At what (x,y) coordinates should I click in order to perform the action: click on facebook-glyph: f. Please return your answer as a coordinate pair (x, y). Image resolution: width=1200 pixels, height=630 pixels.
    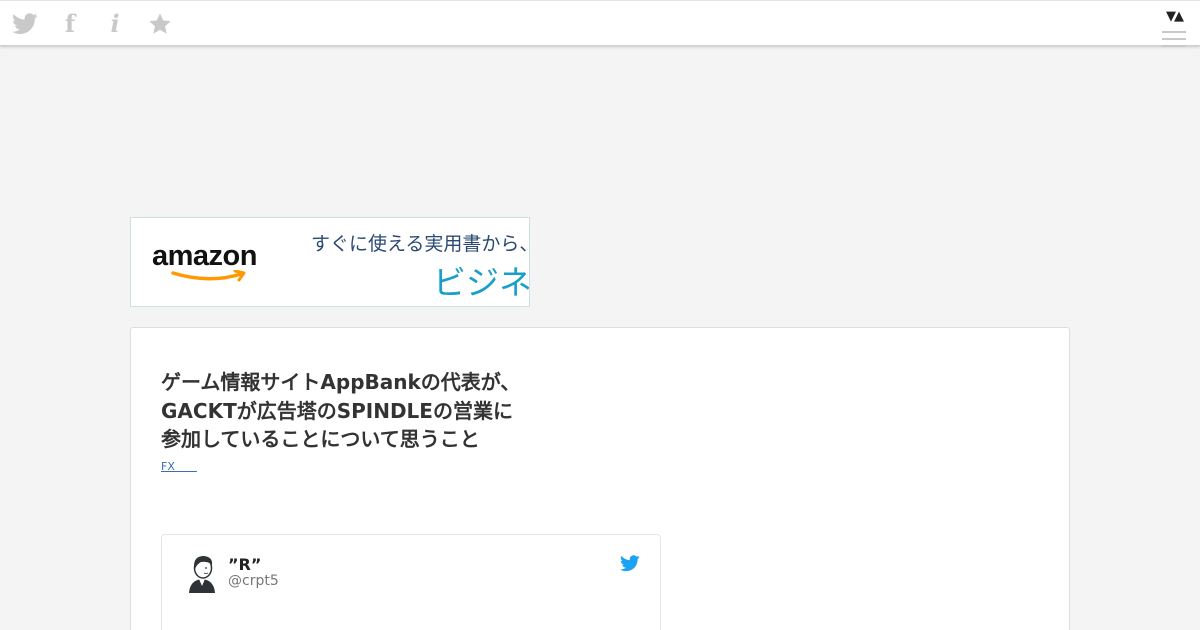
    Looking at the image, I should click on (70, 23).